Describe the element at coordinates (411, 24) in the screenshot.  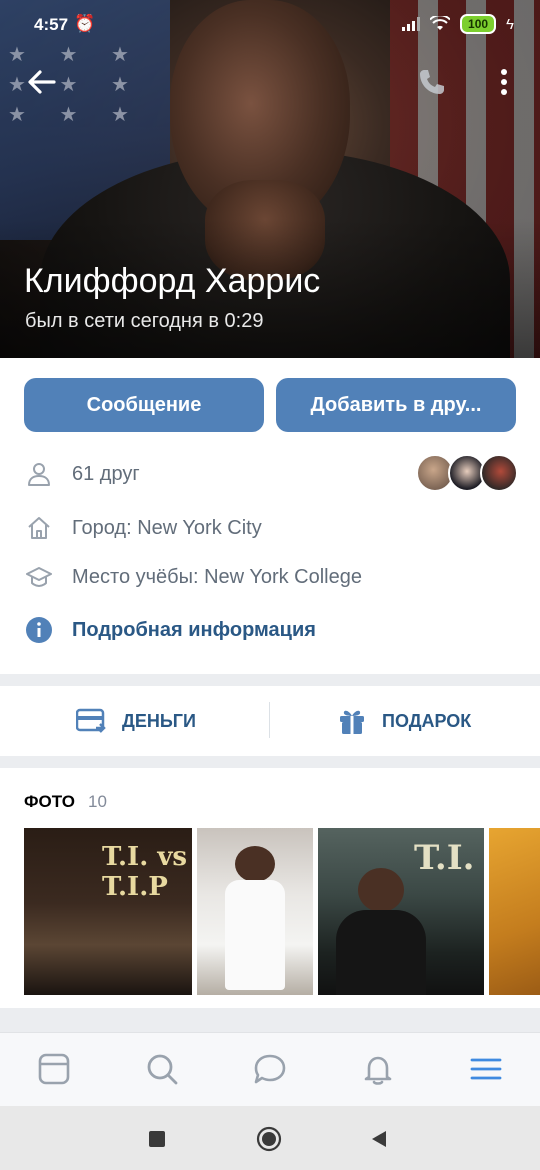
I see `signal-icon` at that location.